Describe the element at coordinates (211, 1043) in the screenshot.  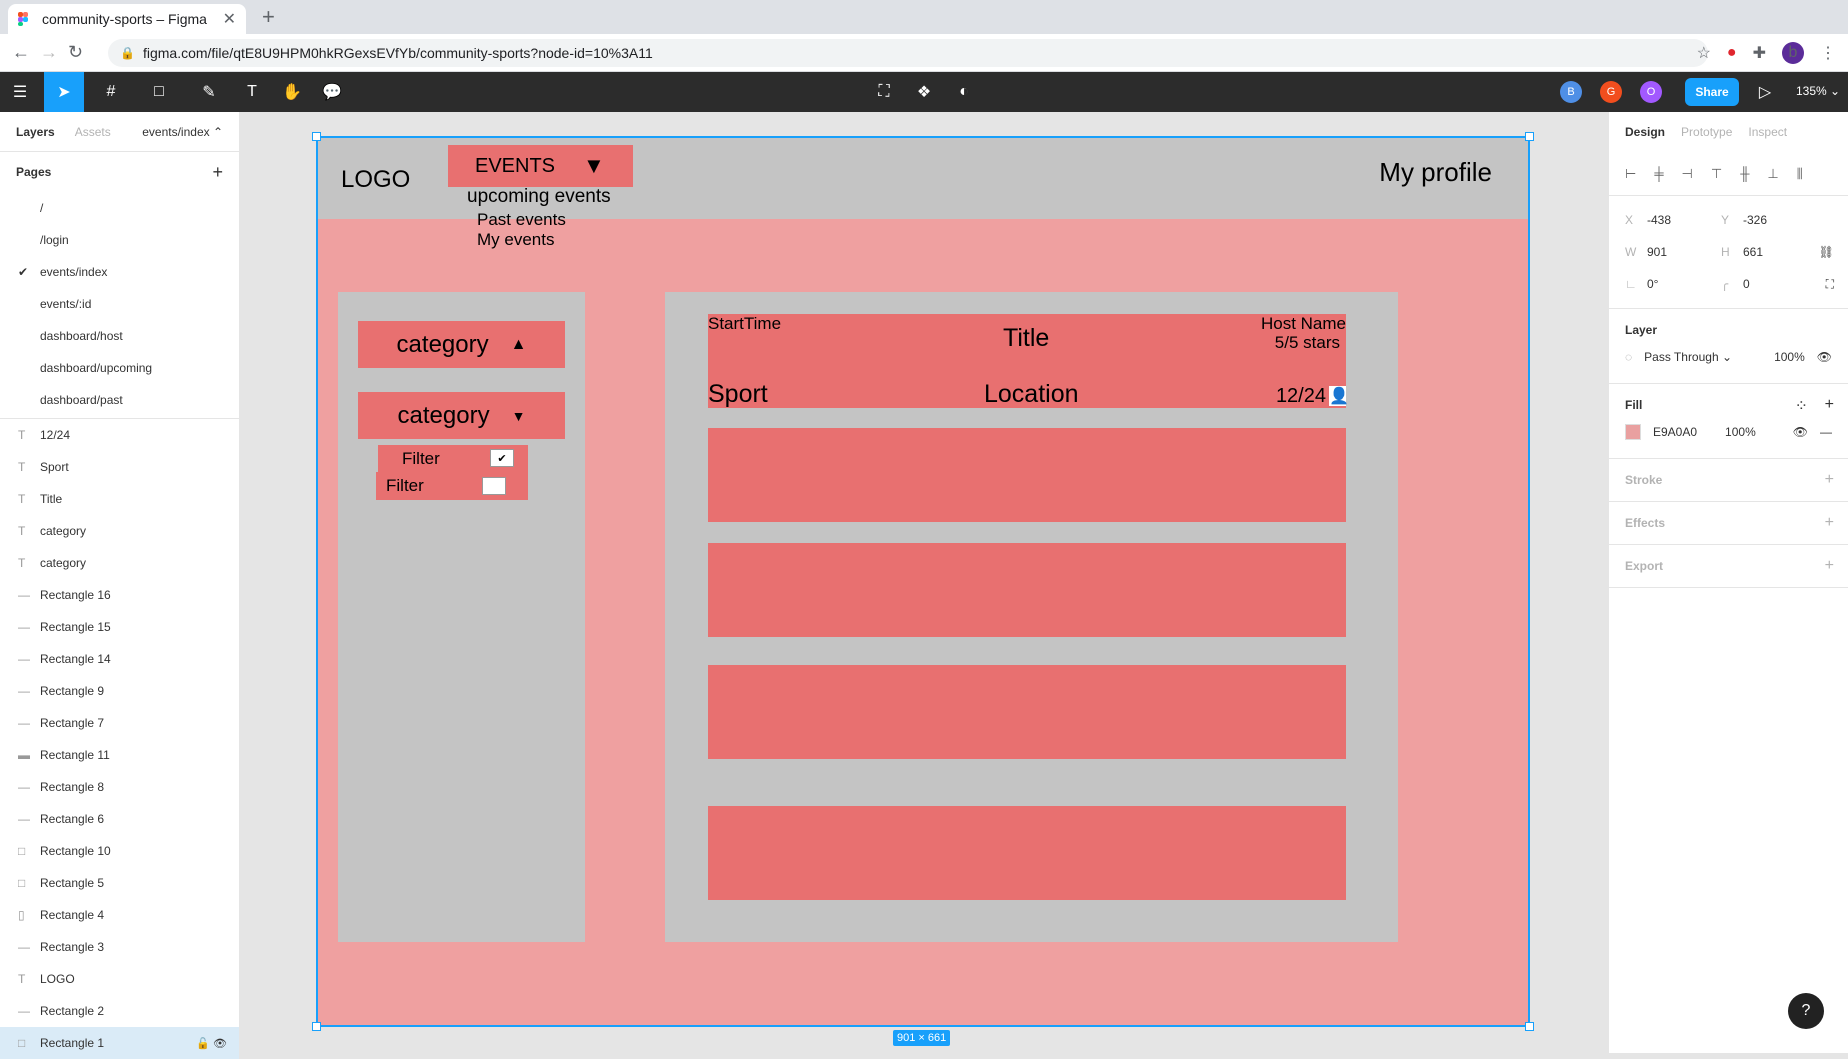
I see `lock-visibility-icons: 🔓 👁` at that location.